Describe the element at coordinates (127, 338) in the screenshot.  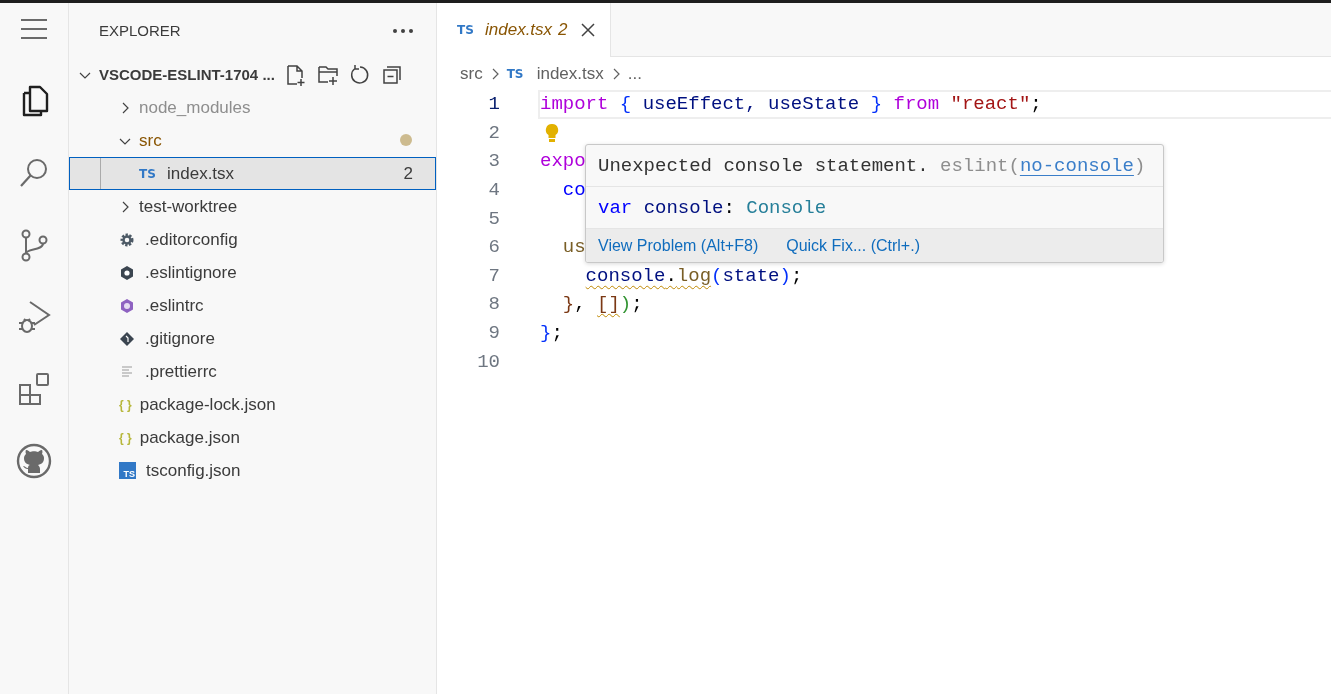
I see `diamond-icon` at that location.